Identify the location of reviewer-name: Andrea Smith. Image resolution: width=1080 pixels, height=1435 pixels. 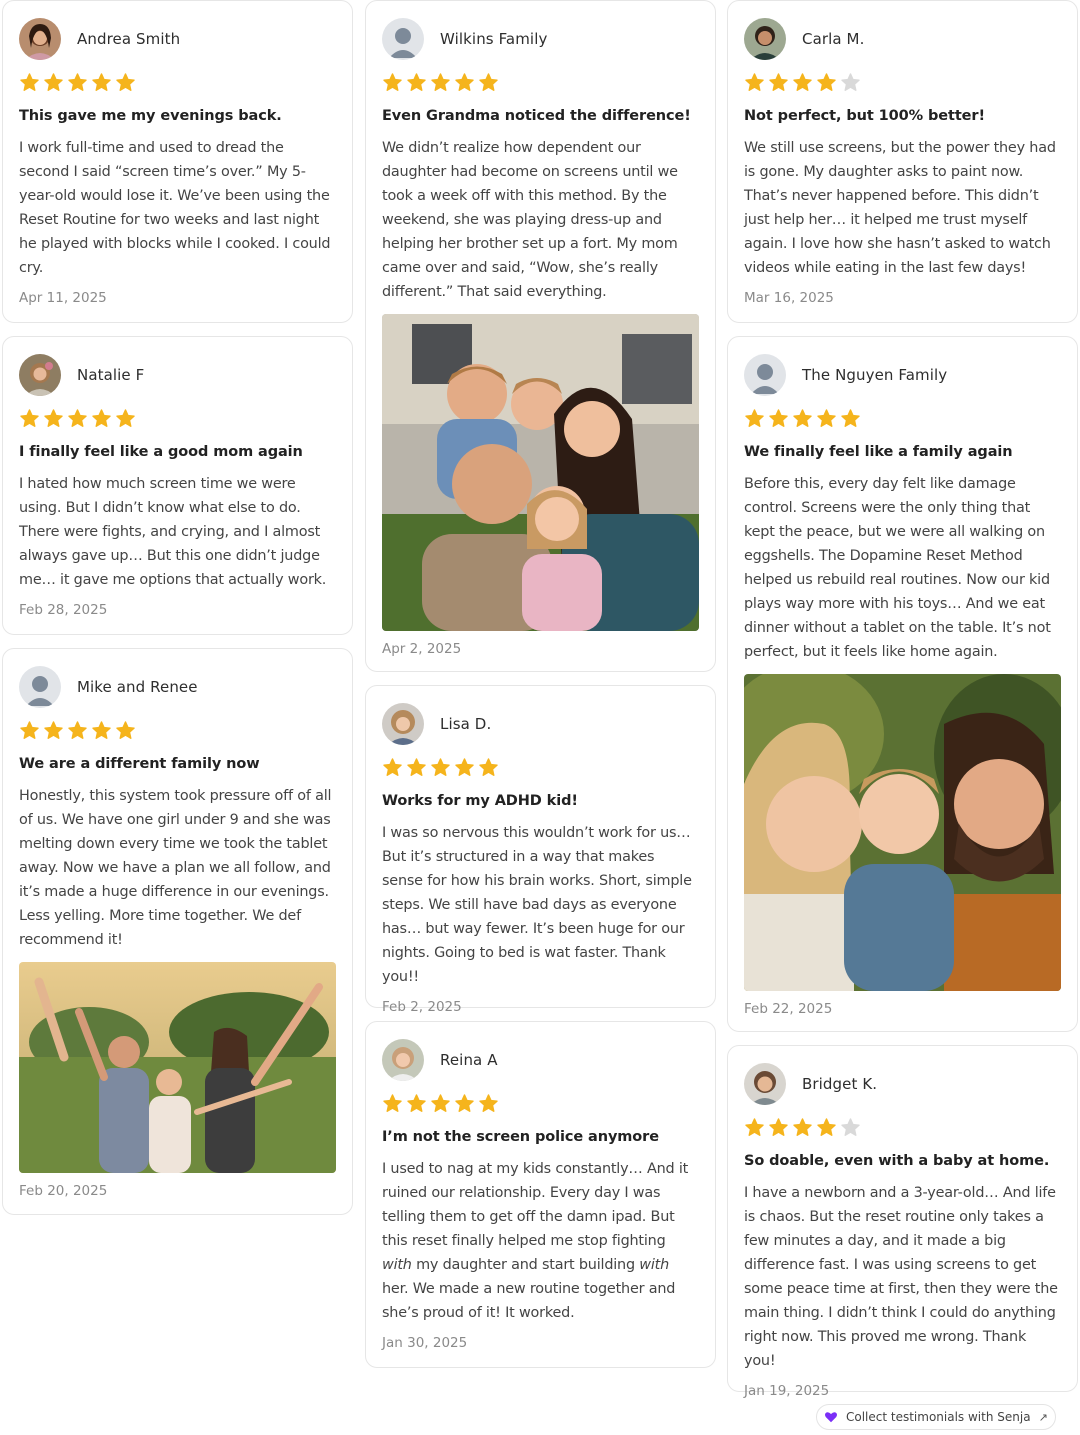
(129, 39).